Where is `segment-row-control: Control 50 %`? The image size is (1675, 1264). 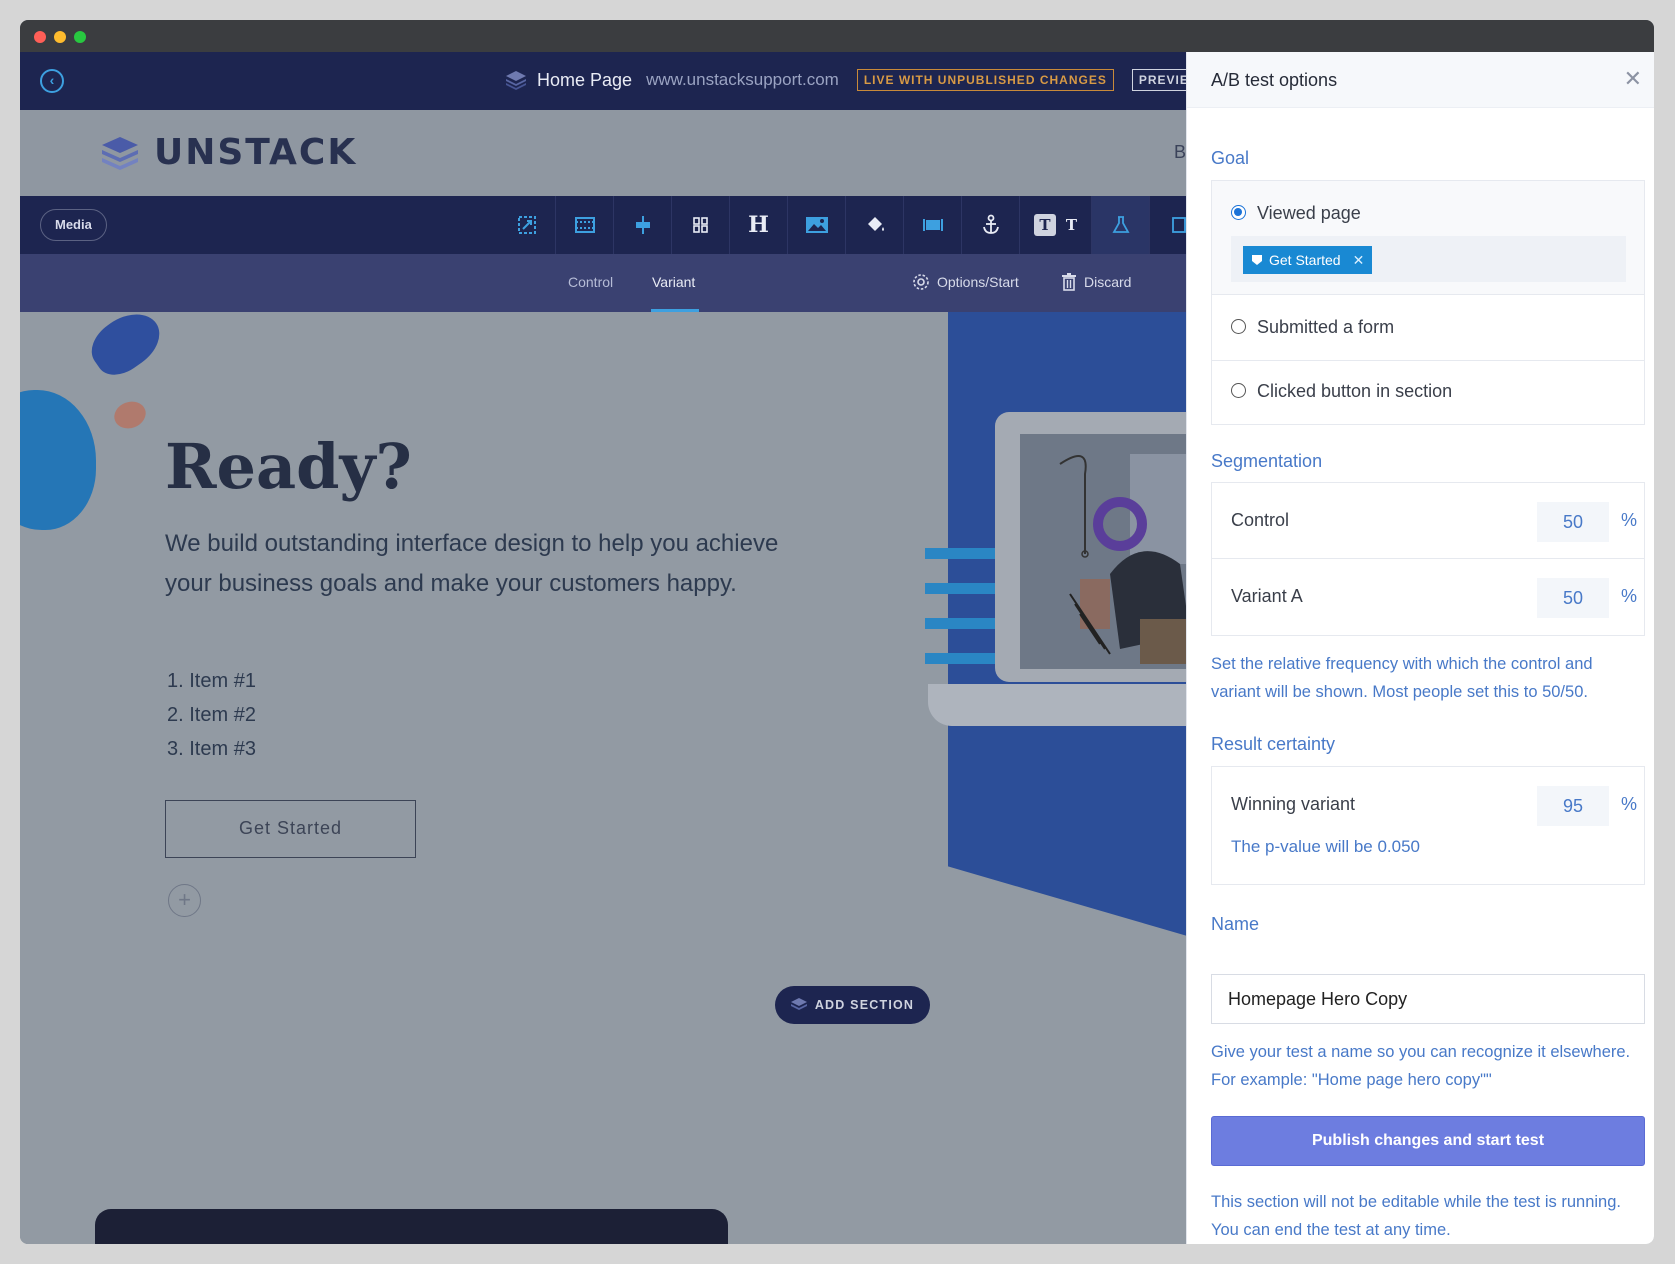 segment-row-control: Control 50 % is located at coordinates (1428, 521).